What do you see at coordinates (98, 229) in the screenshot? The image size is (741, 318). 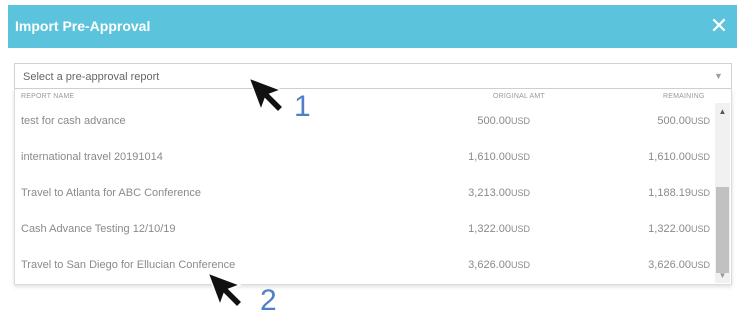 I see `report-name: Cash Advance Testing 12/10/19` at bounding box center [98, 229].